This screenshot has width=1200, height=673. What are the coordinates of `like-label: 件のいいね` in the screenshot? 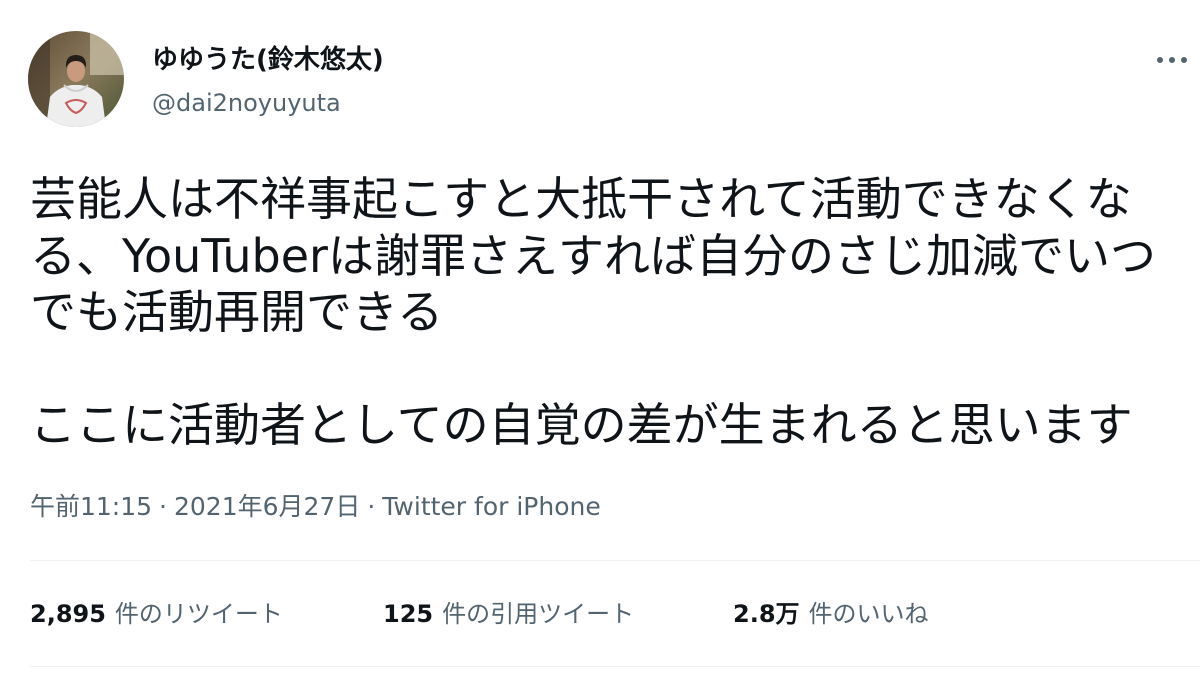 It's located at (868, 614).